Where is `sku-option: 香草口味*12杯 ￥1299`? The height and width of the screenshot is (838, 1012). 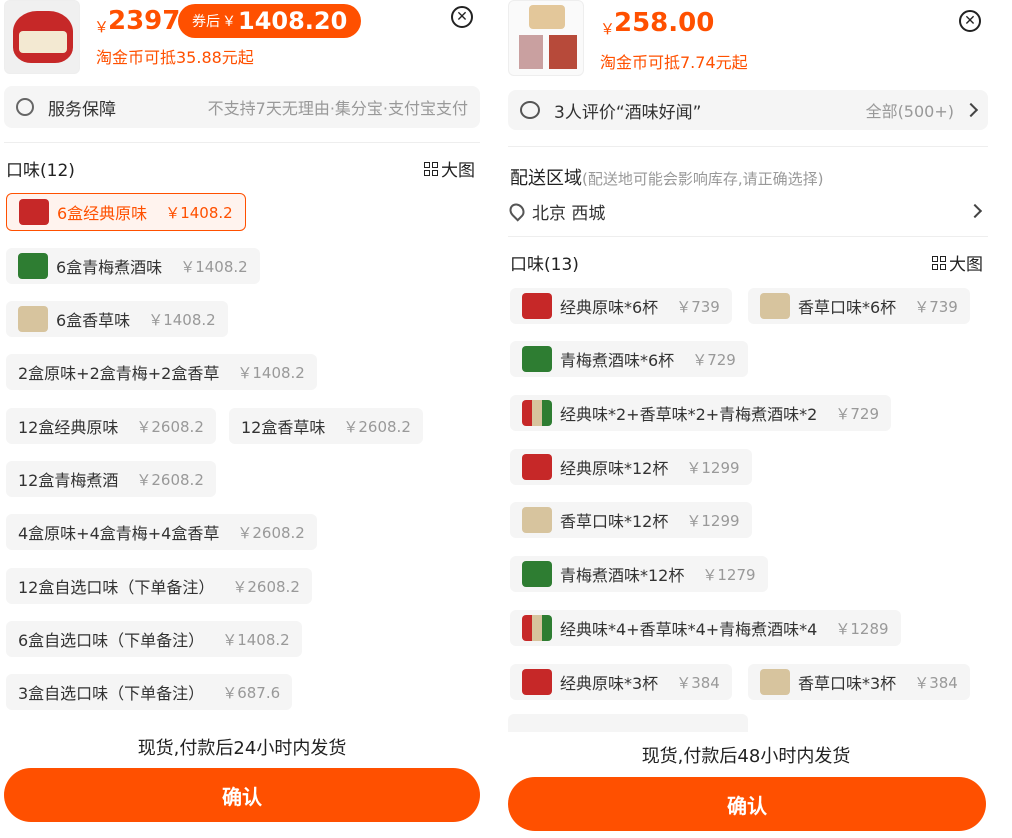 sku-option: 香草口味*12杯 ￥1299 is located at coordinates (631, 520).